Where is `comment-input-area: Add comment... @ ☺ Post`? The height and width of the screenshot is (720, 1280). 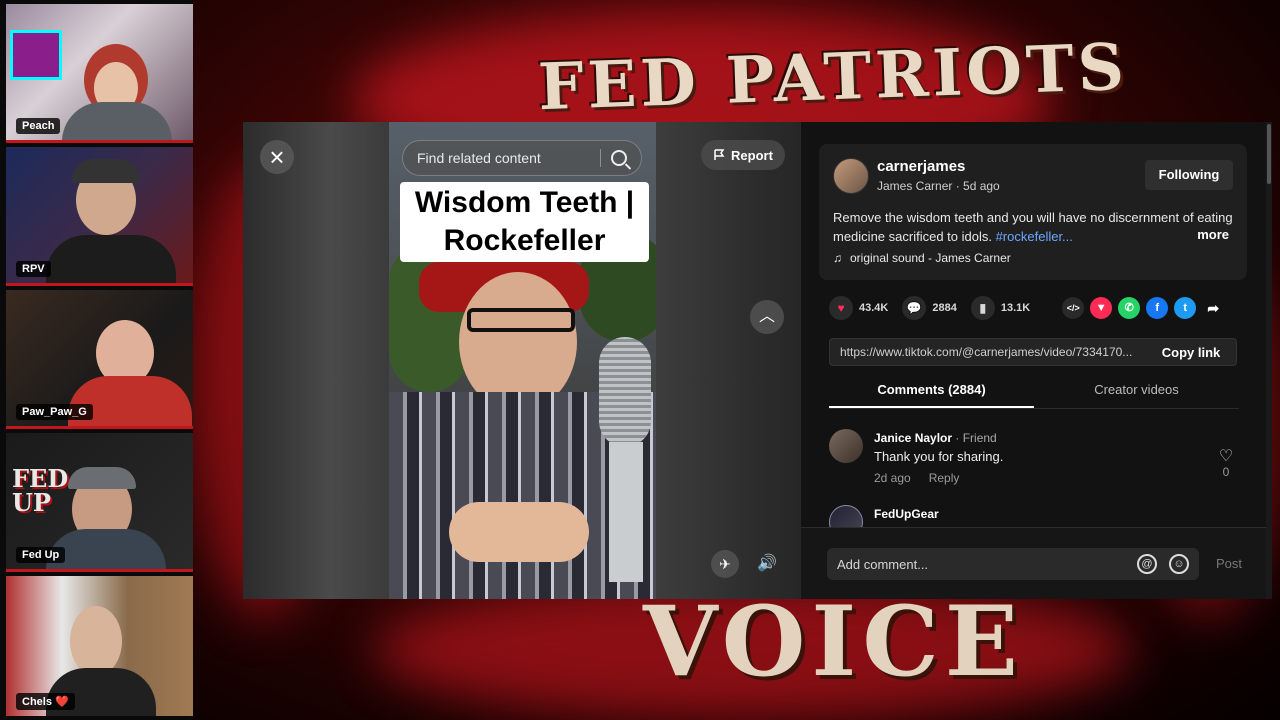 comment-input-area: Add comment... @ ☺ Post is located at coordinates (1036, 563).